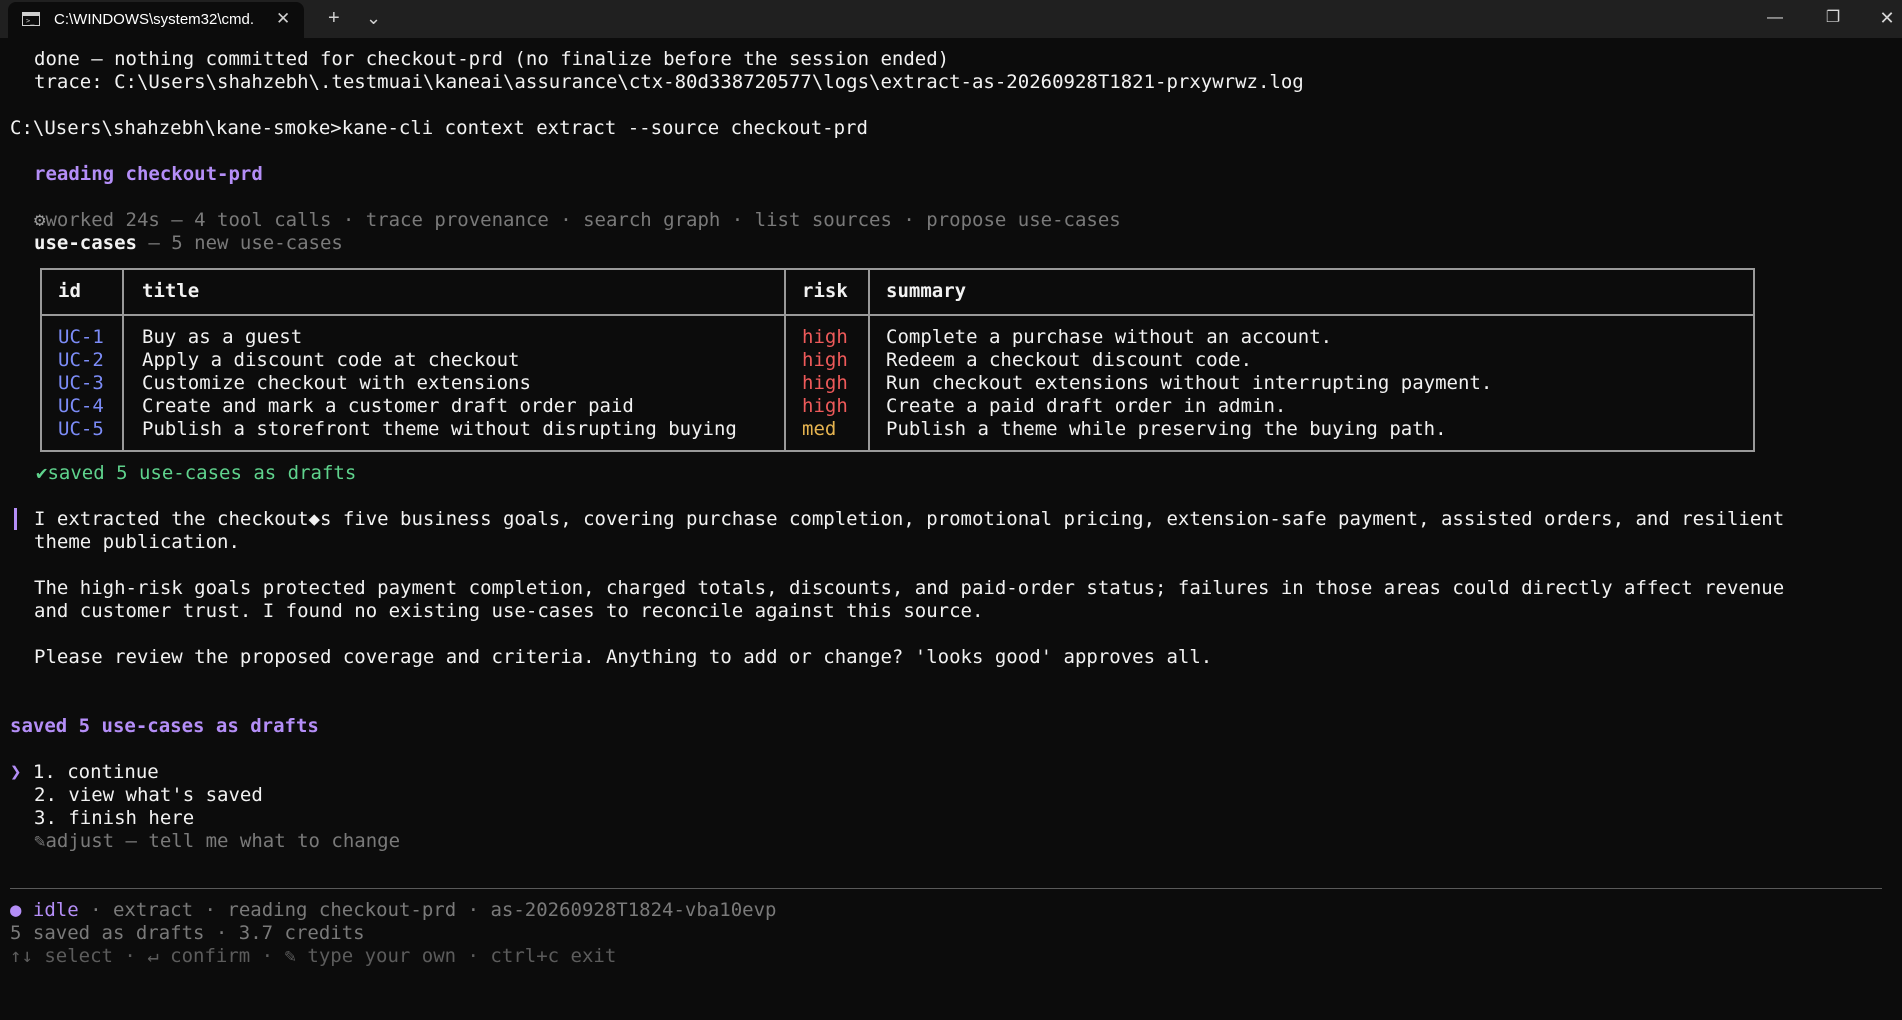 The width and height of the screenshot is (1902, 1020). What do you see at coordinates (81, 406) in the screenshot?
I see `table-row-id: UC-4` at bounding box center [81, 406].